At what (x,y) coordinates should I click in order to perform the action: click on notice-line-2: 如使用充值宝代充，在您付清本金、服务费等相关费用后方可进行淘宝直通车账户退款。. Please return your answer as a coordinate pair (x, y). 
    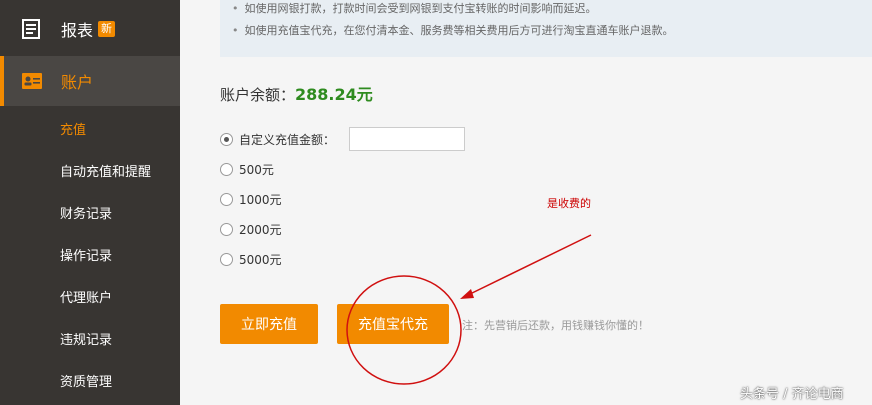
    Looking at the image, I should click on (453, 30).